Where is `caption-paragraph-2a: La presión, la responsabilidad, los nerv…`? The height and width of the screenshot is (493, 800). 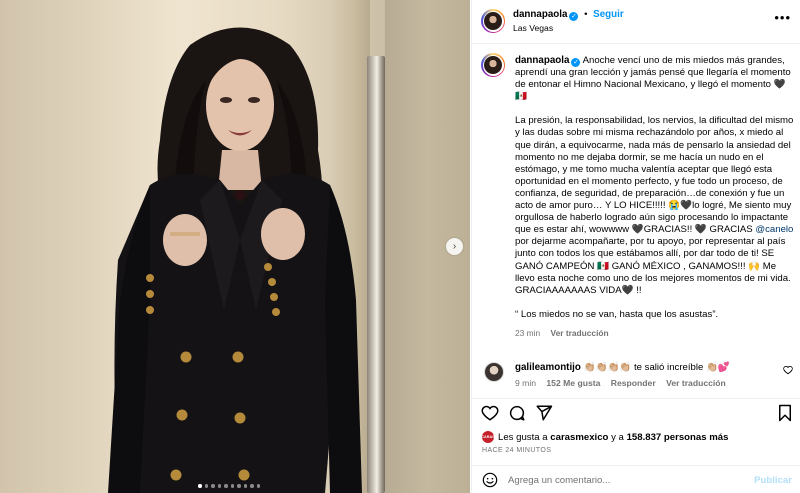 caption-paragraph-2a: La presión, la responsabilidad, los nerv… is located at coordinates (654, 175).